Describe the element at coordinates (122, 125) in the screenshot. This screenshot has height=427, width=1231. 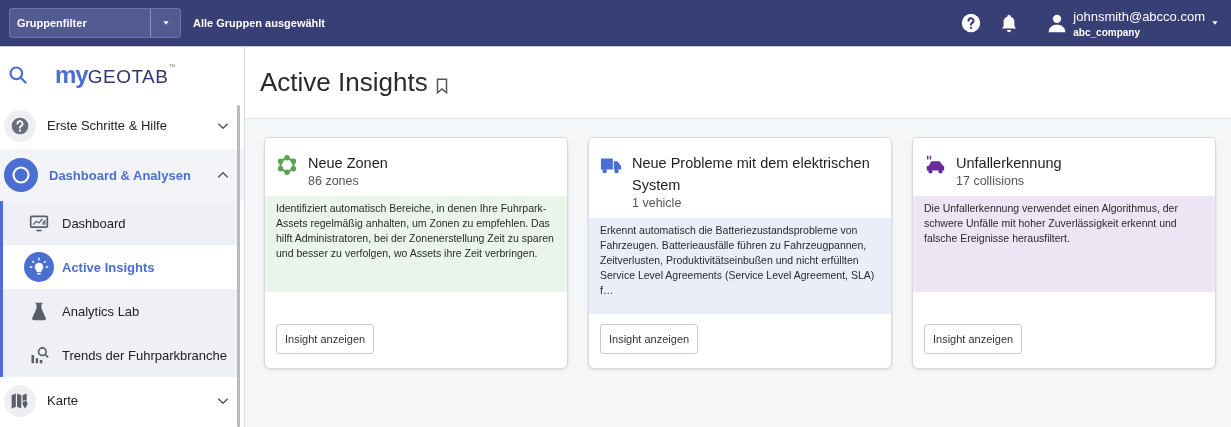
I see `nav-item: Erste Schritte & Hilfe` at that location.